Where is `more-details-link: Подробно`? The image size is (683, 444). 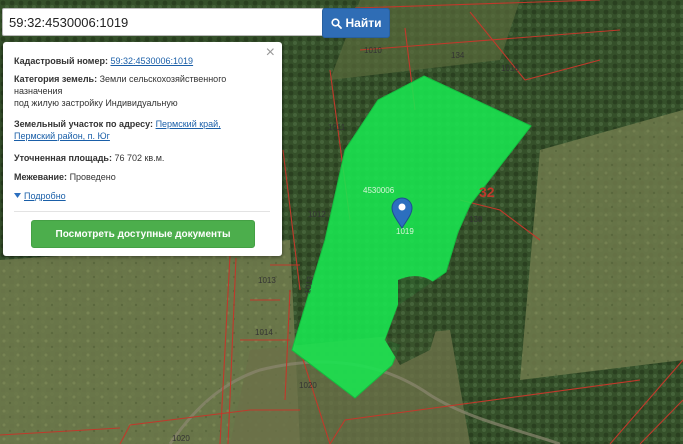 more-details-link: Подробно is located at coordinates (40, 196).